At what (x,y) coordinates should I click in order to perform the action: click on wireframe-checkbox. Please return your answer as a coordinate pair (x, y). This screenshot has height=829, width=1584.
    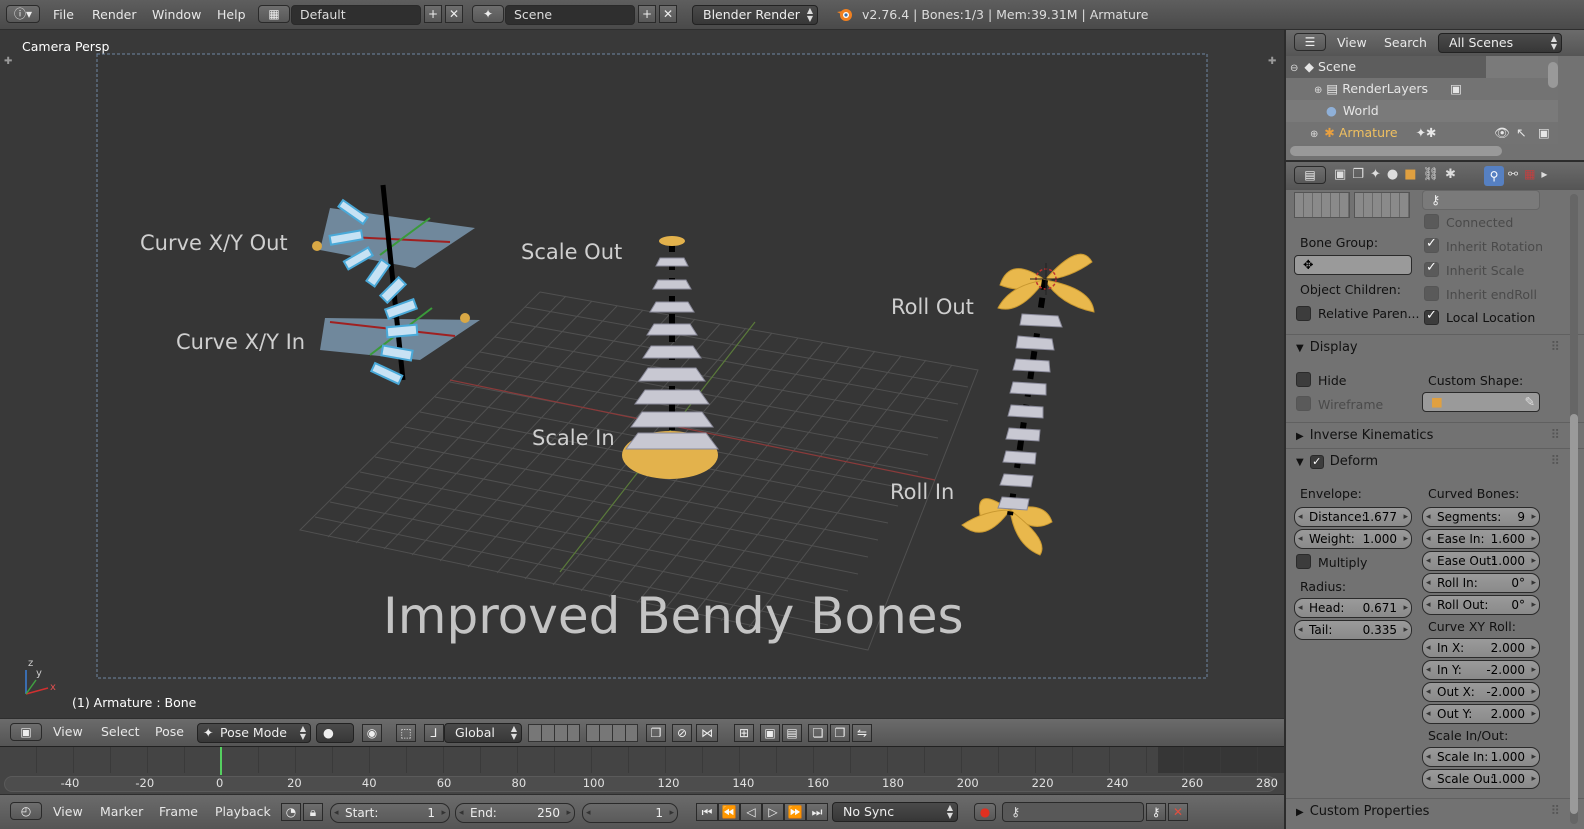
    Looking at the image, I should click on (1303, 403).